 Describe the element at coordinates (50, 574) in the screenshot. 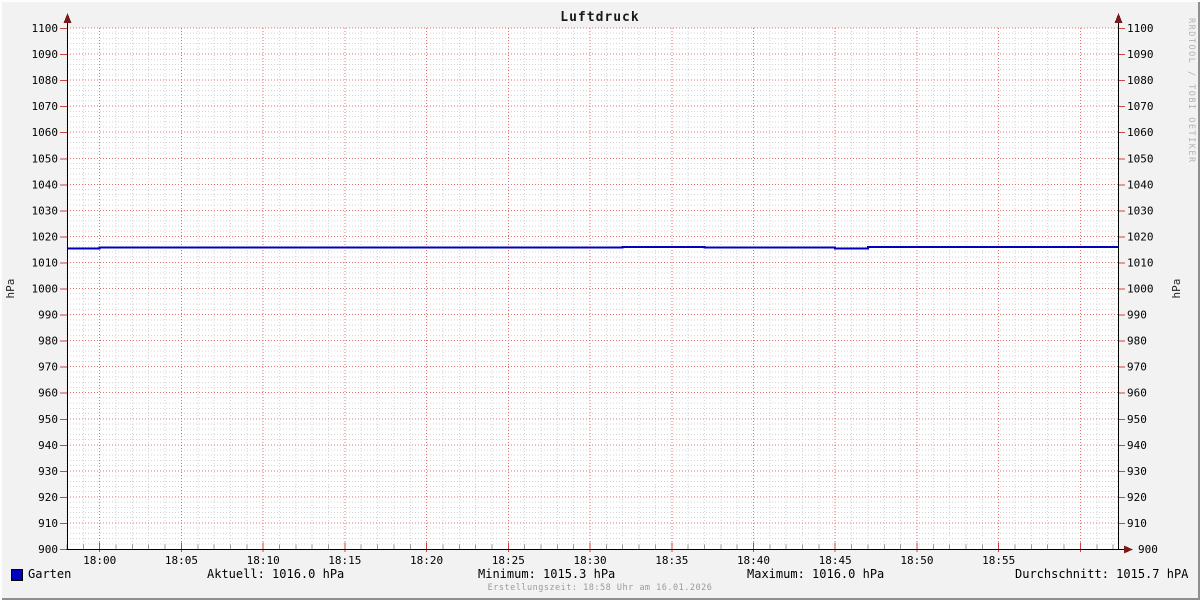

I see `series-label: Garten` at that location.